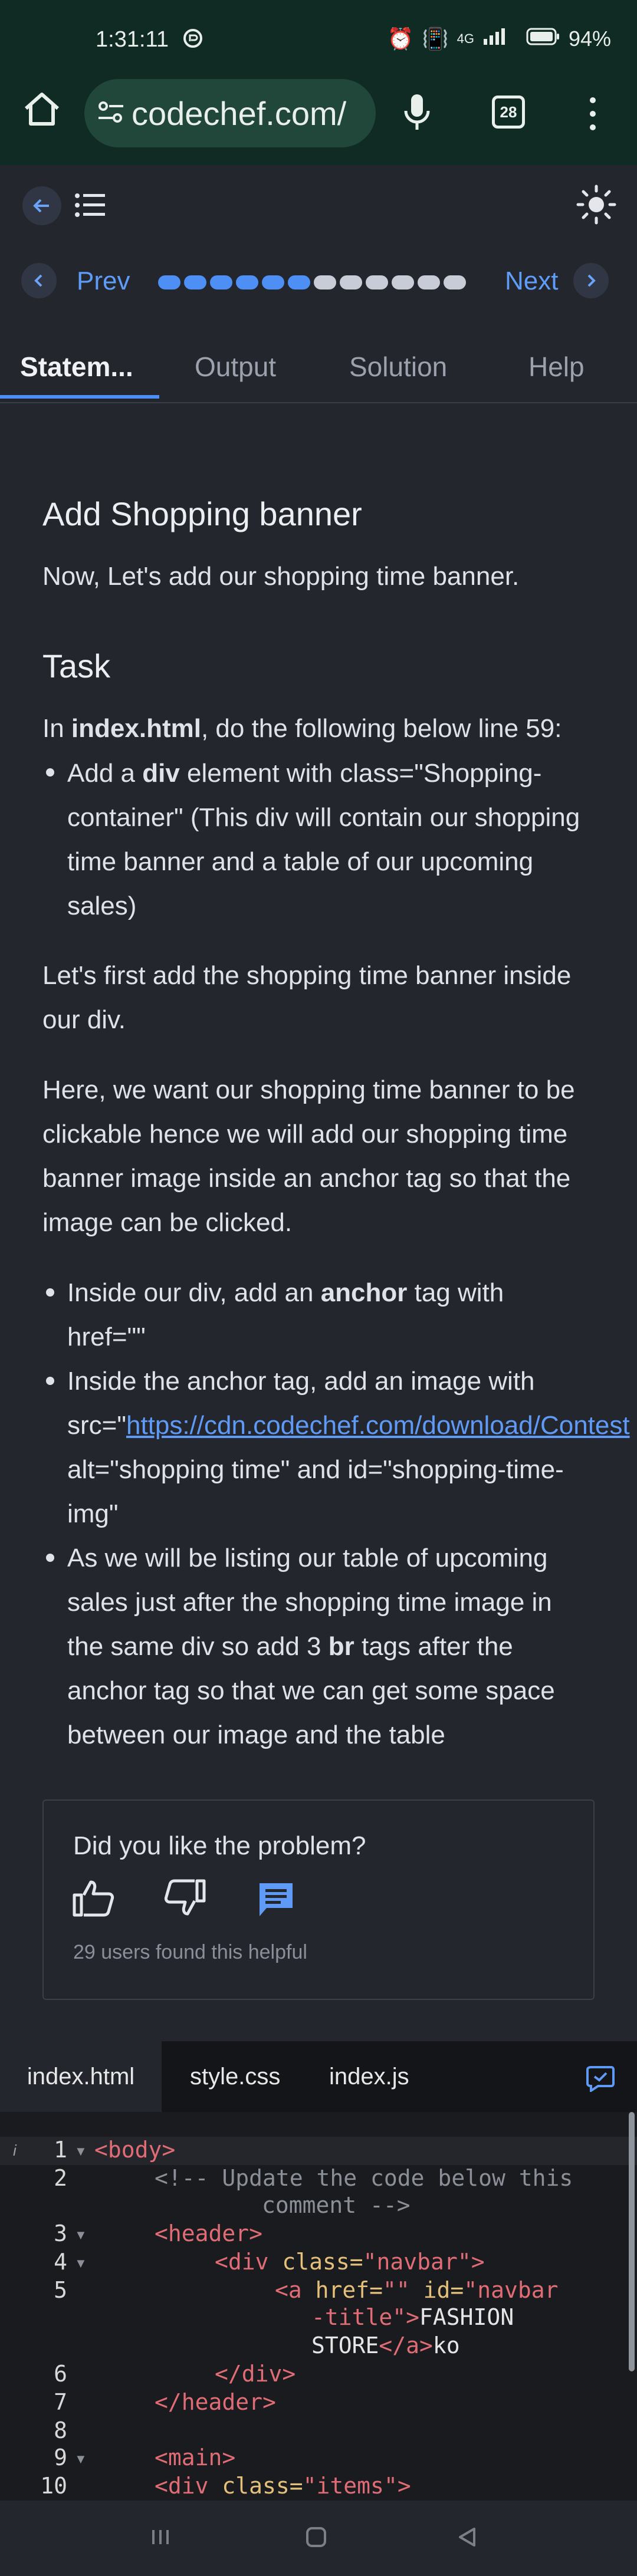 The height and width of the screenshot is (2576, 637). What do you see at coordinates (53, 2486) in the screenshot?
I see `line-number: 10` at bounding box center [53, 2486].